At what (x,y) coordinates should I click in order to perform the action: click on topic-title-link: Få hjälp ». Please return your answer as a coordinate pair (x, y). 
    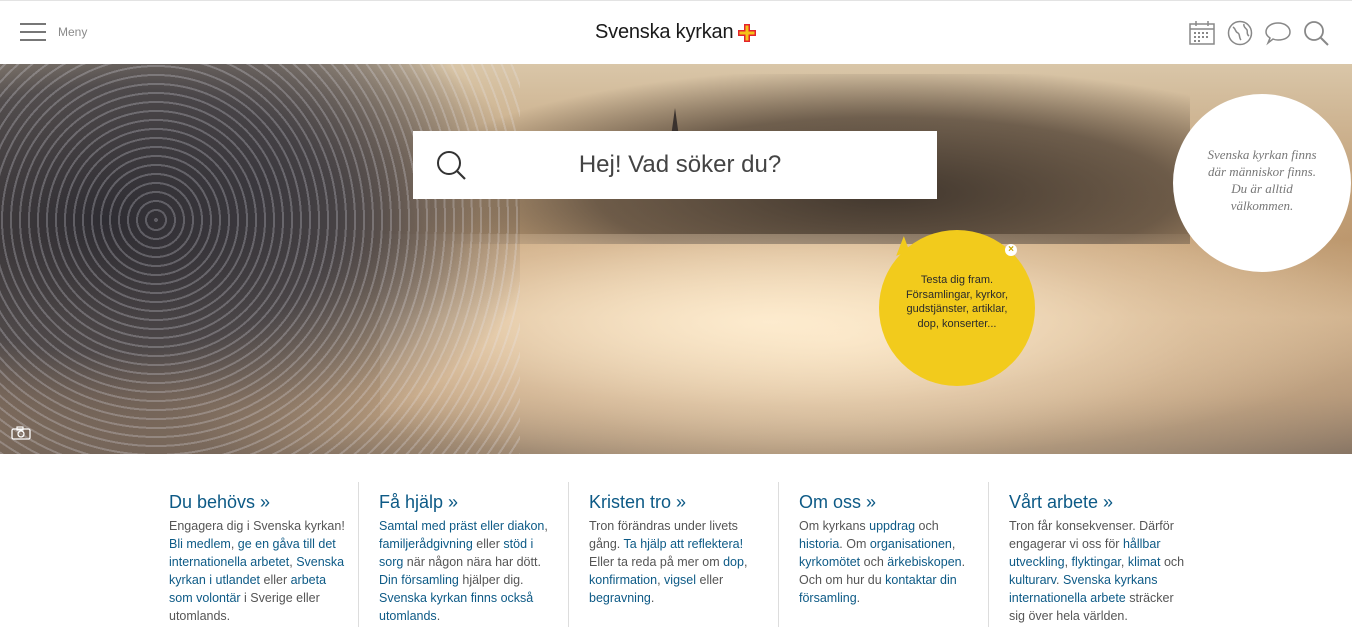
    Looking at the image, I should click on (468, 502).